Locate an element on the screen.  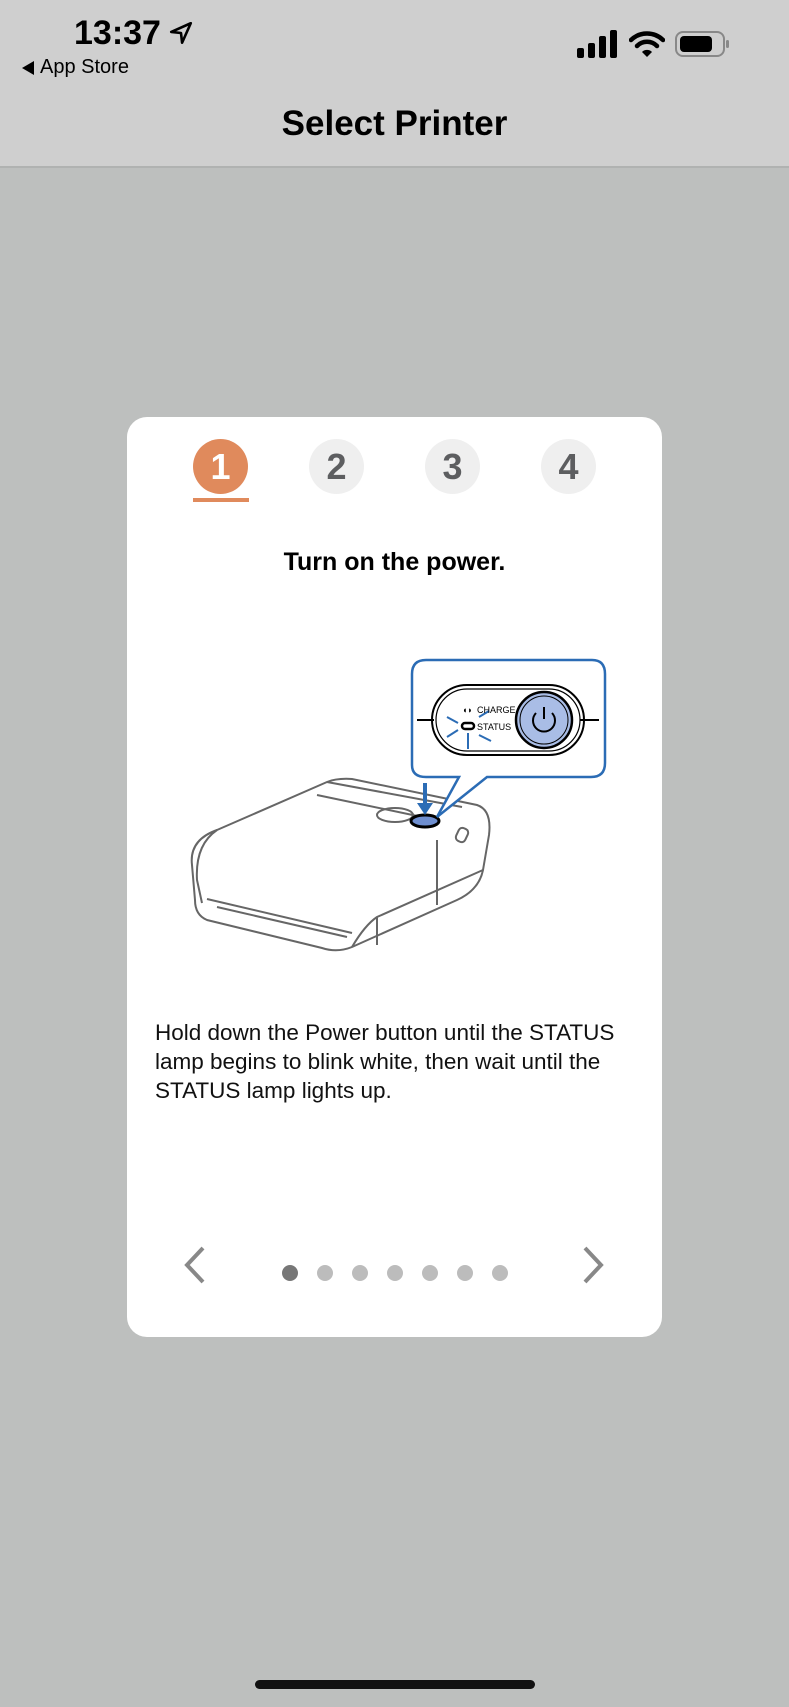
previous-page-chevron-icon is located at coordinates (195, 1265).